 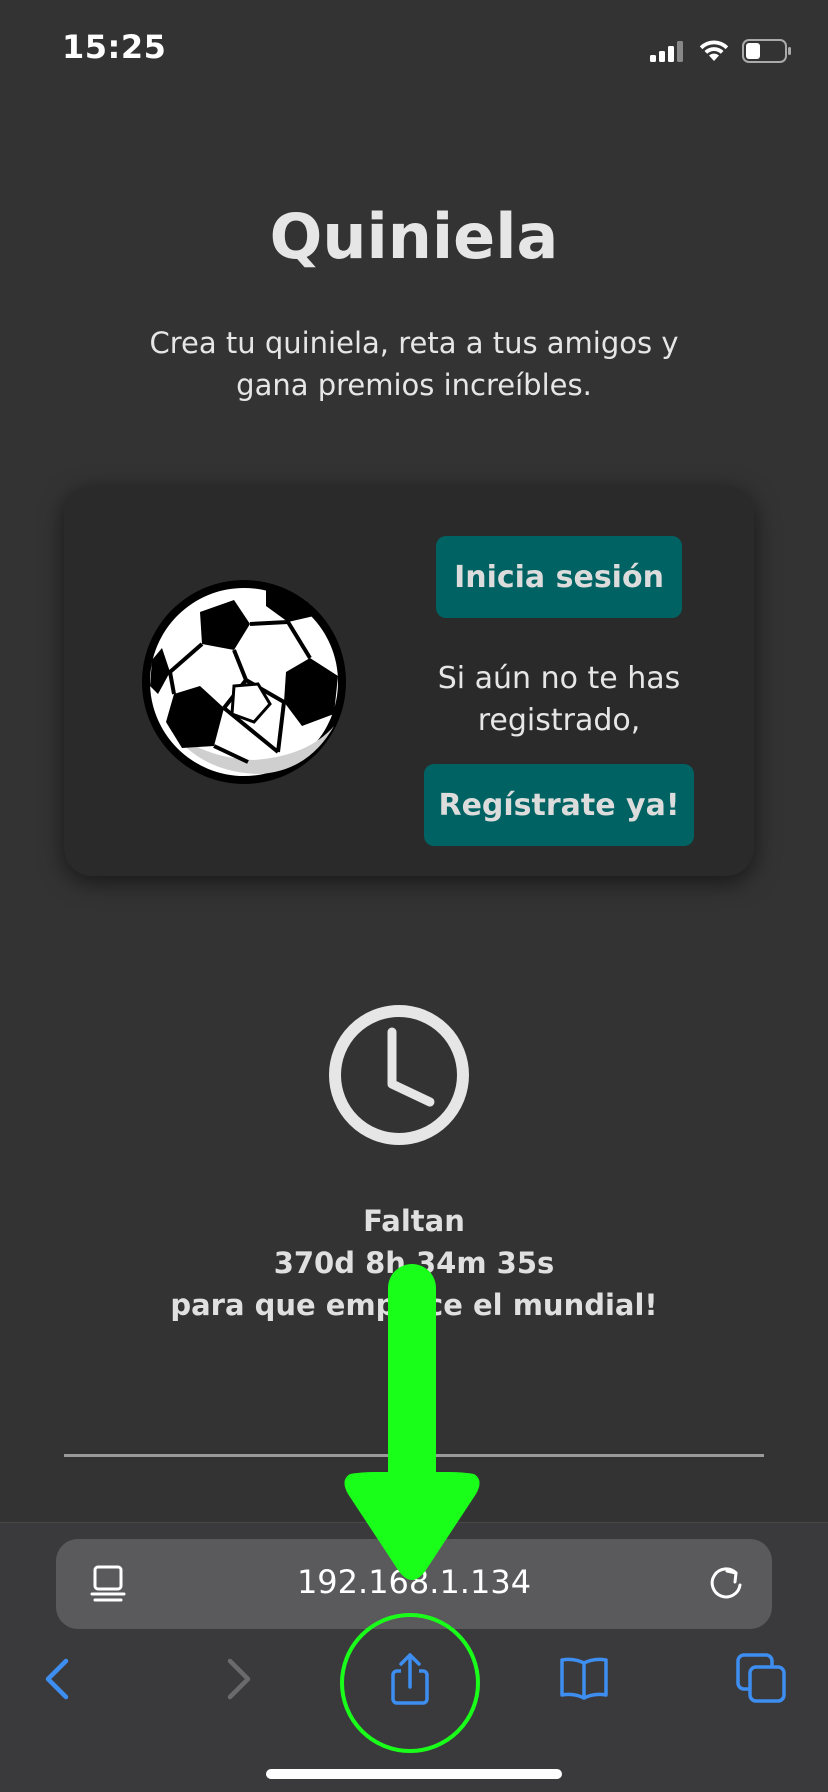 What do you see at coordinates (244, 682) in the screenshot?
I see `soccer-ball-icon` at bounding box center [244, 682].